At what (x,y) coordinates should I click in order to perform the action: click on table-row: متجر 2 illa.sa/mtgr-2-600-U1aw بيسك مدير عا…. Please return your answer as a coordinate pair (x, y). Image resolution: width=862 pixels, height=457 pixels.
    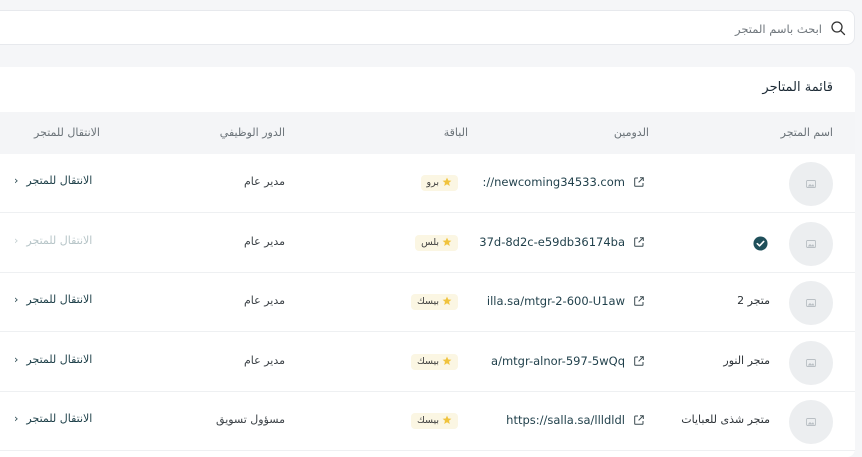
    Looking at the image, I should click on (427, 302).